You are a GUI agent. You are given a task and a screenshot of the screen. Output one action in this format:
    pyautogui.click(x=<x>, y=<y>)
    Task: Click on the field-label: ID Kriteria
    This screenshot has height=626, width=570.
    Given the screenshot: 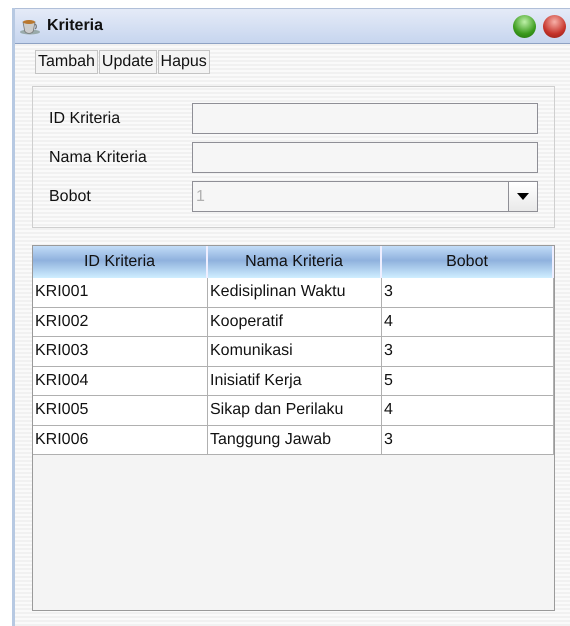 What is the action you would take?
    pyautogui.click(x=85, y=119)
    